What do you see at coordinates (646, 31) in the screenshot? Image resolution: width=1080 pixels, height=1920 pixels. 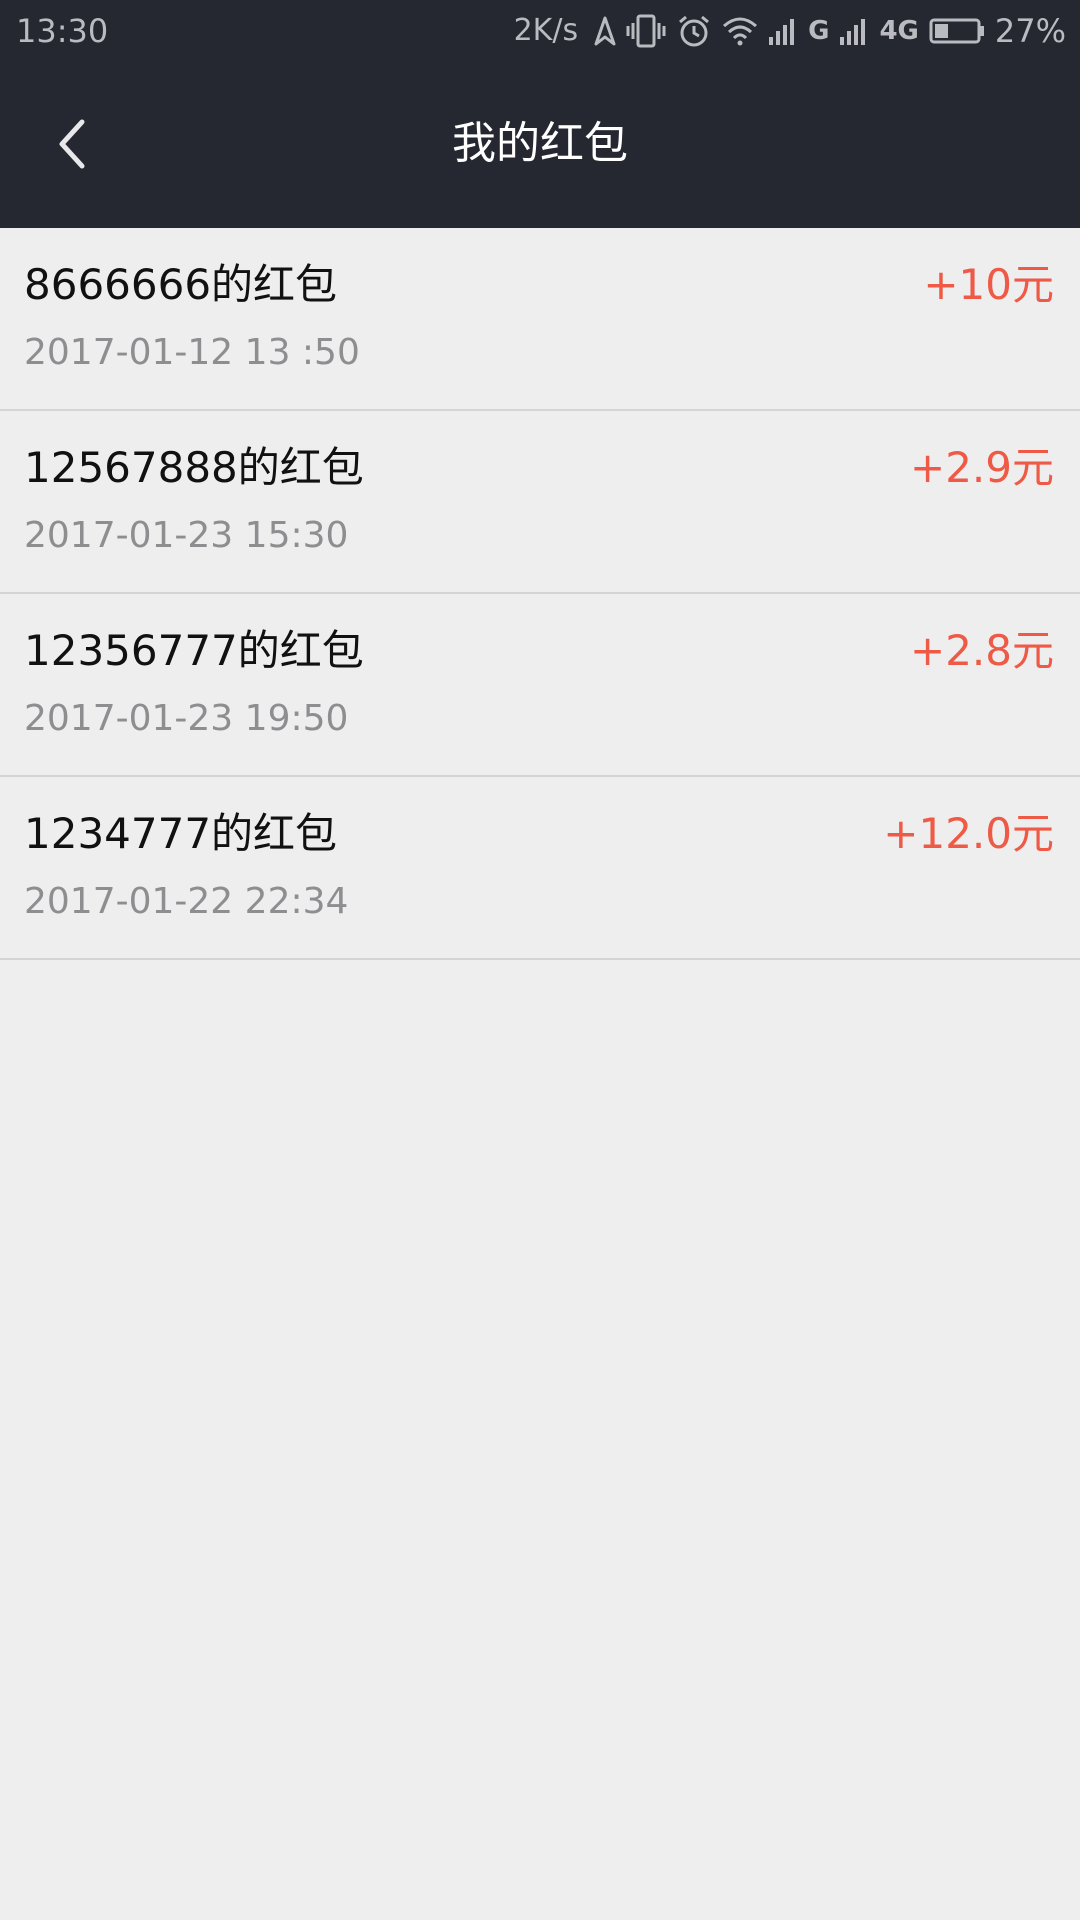 I see `vibrate-icon` at bounding box center [646, 31].